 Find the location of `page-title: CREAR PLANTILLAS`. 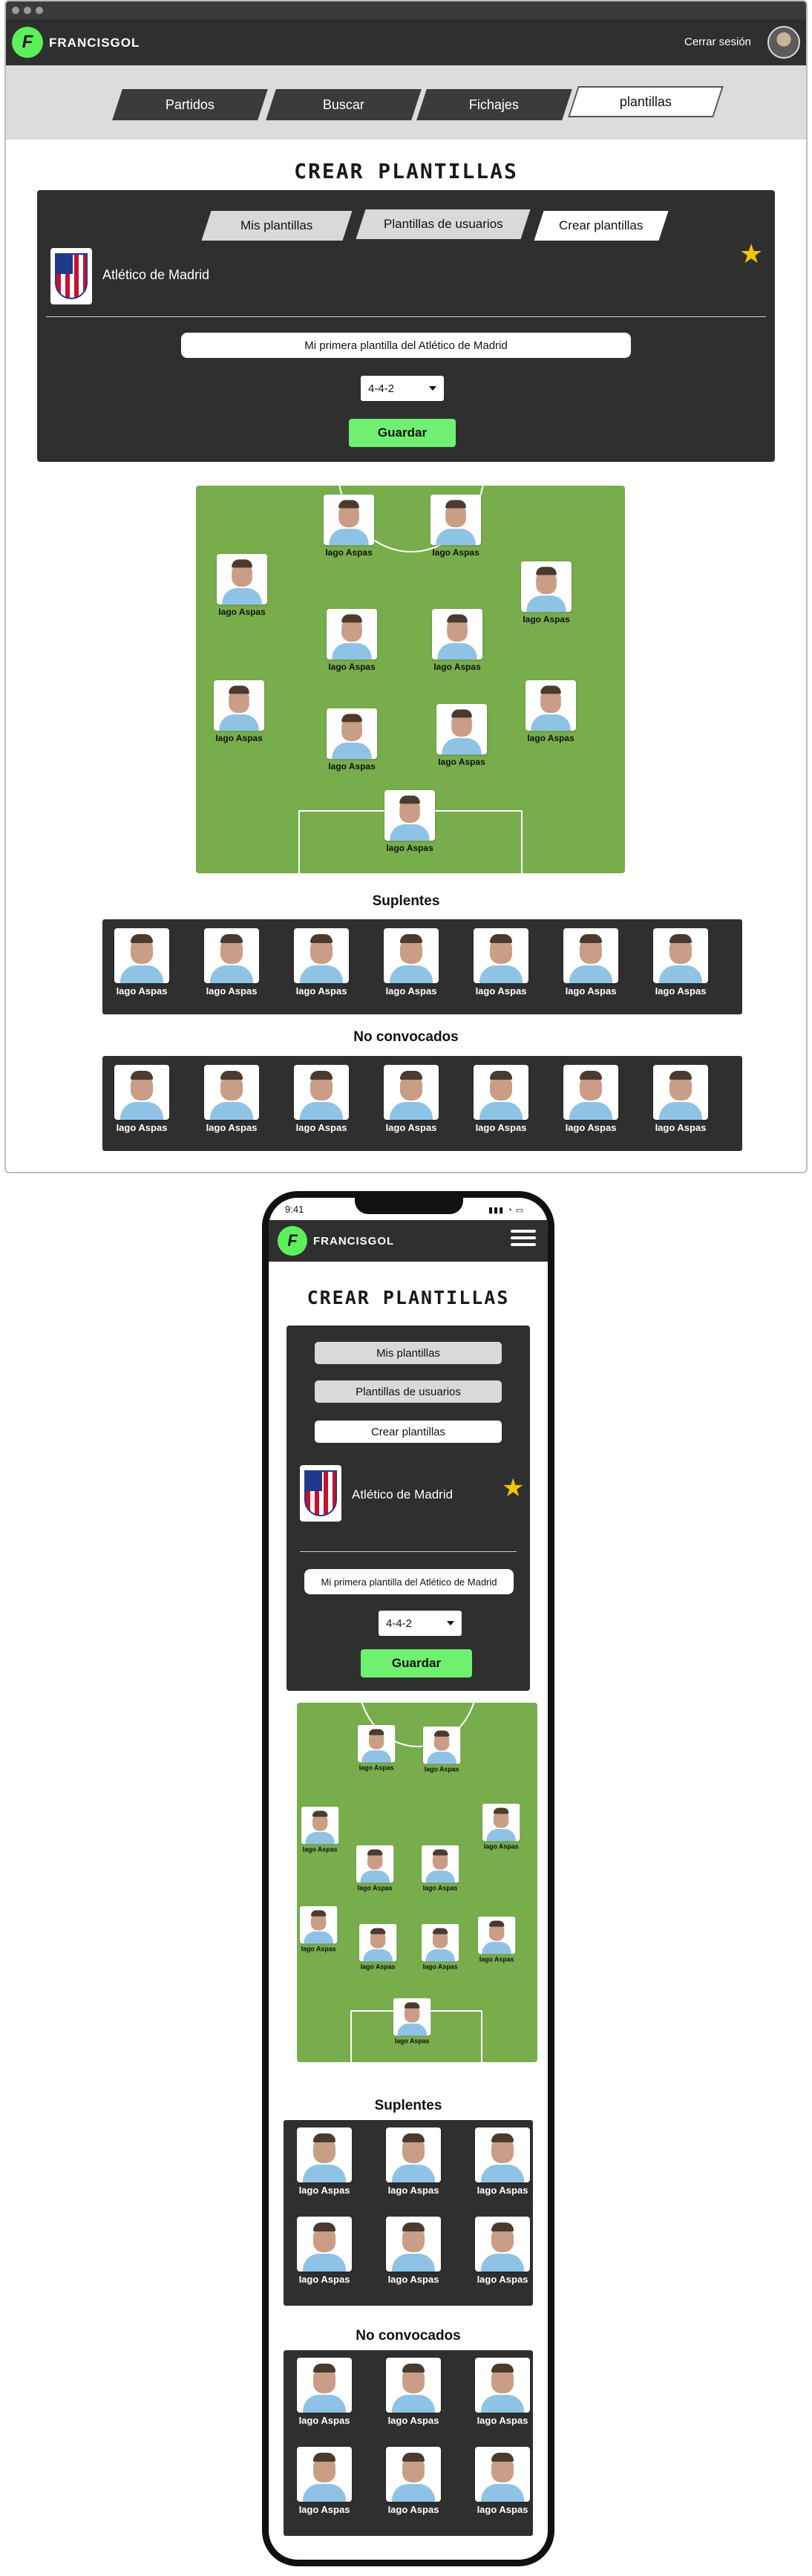

page-title: CREAR PLANTILLAS is located at coordinates (406, 171).